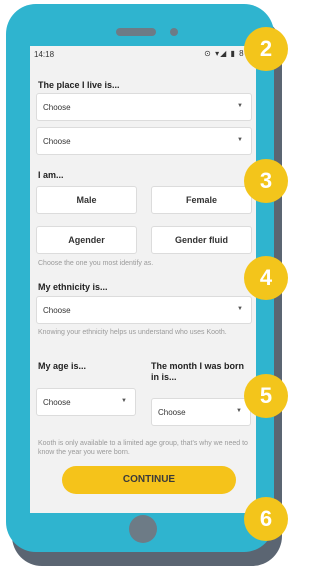 Image resolution: width=320 pixels, height=568 pixels. I want to click on continue-button: CONTINUE, so click(149, 480).